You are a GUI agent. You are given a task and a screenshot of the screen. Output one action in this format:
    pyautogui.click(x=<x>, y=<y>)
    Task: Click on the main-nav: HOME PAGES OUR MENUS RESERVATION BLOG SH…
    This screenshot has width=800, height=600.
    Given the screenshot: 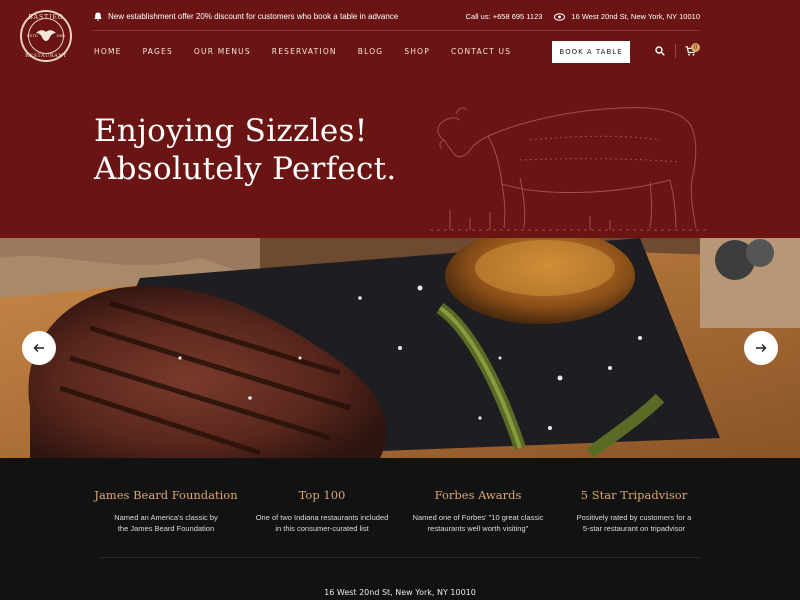 What is the action you would take?
    pyautogui.click(x=313, y=51)
    